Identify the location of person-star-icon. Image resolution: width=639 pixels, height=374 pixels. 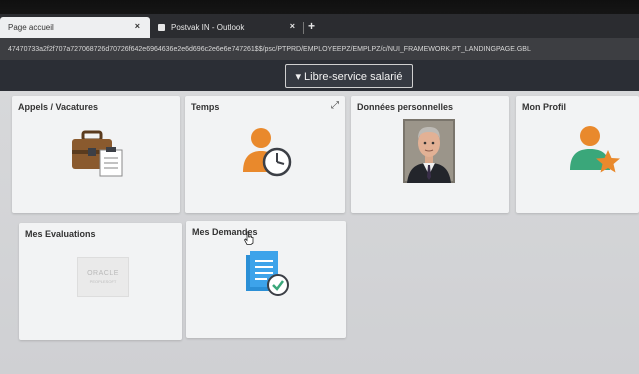
(595, 149).